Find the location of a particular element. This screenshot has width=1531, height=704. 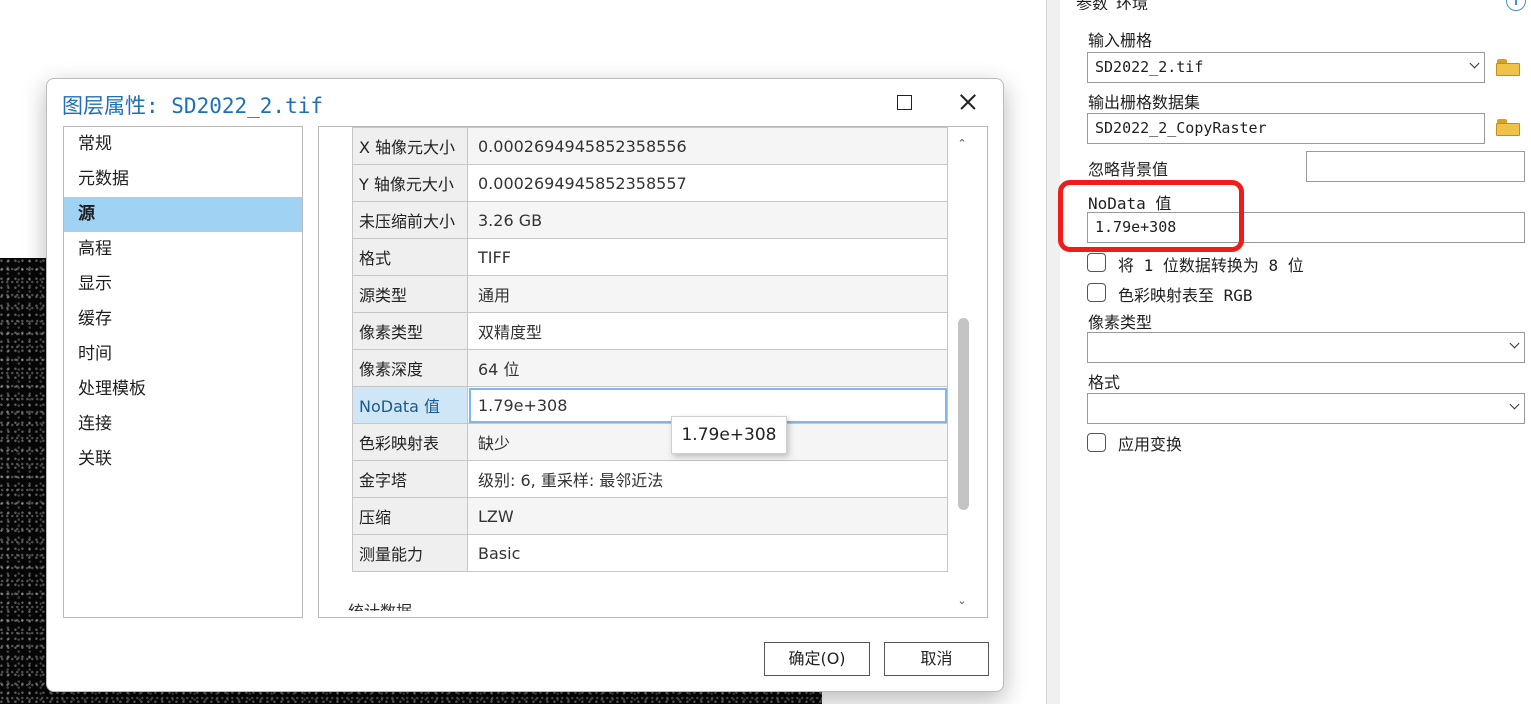

table-row: 测量能力 Basic is located at coordinates (650, 553).